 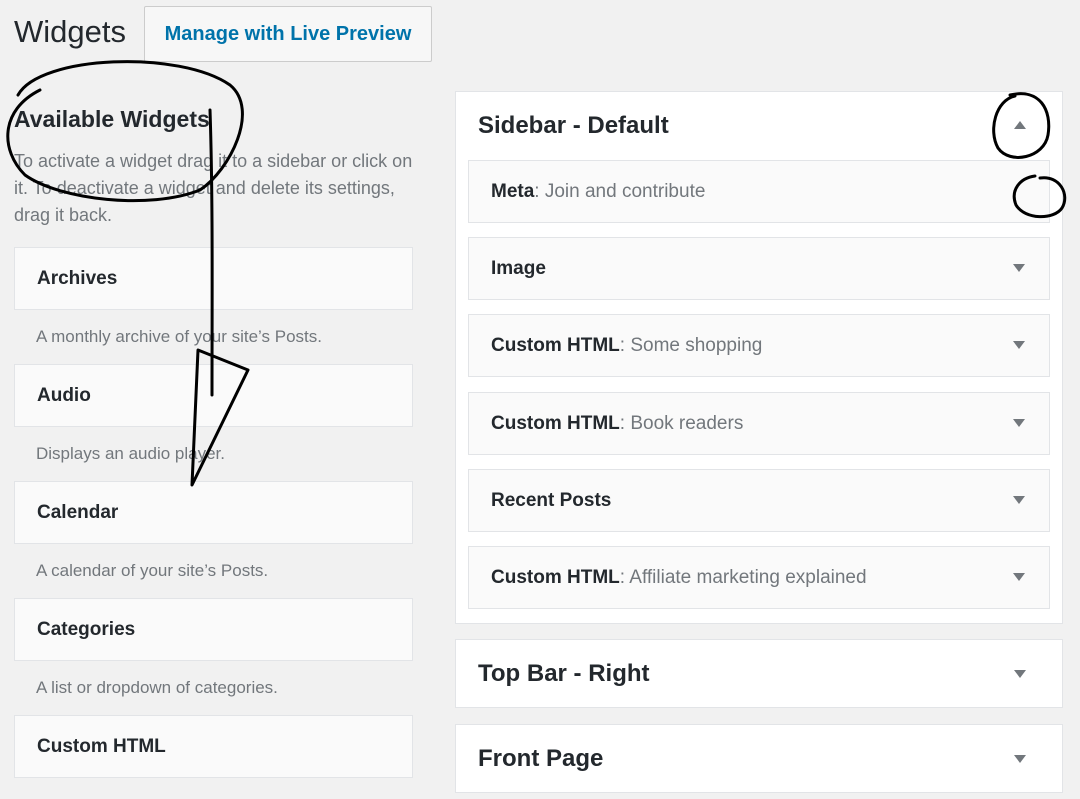 What do you see at coordinates (541, 758) in the screenshot?
I see `front-page-title: Front Page` at bounding box center [541, 758].